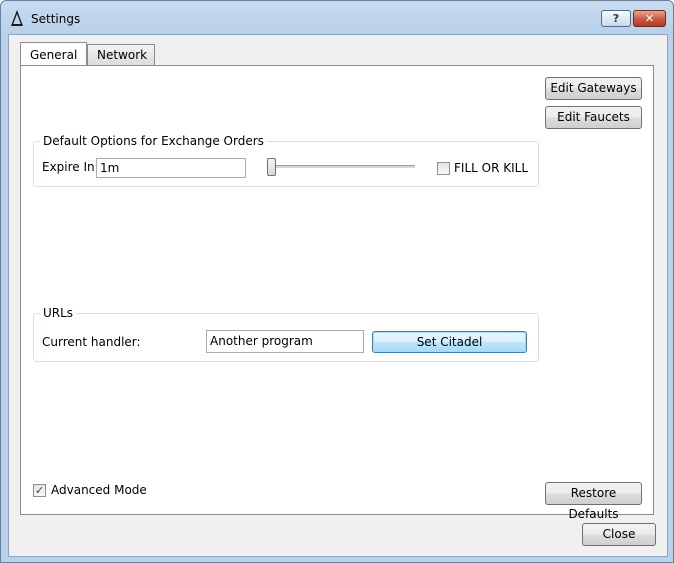  Describe the element at coordinates (153, 141) in the screenshot. I see `exchange-options-title: Default Options for Exchange Orders` at that location.